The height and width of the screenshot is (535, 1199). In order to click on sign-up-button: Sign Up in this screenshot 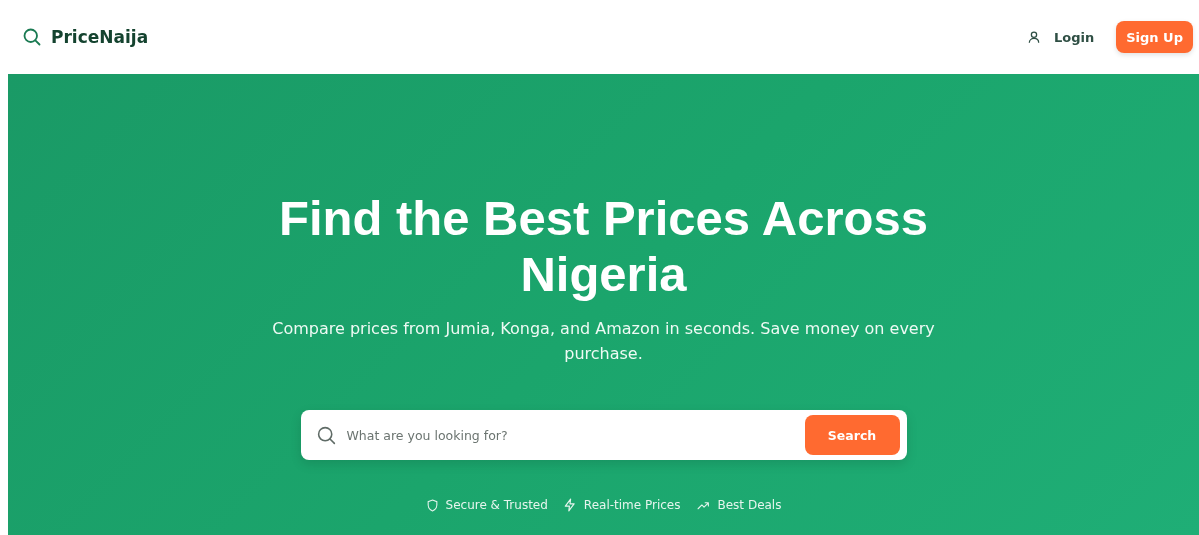, I will do `click(1154, 37)`.